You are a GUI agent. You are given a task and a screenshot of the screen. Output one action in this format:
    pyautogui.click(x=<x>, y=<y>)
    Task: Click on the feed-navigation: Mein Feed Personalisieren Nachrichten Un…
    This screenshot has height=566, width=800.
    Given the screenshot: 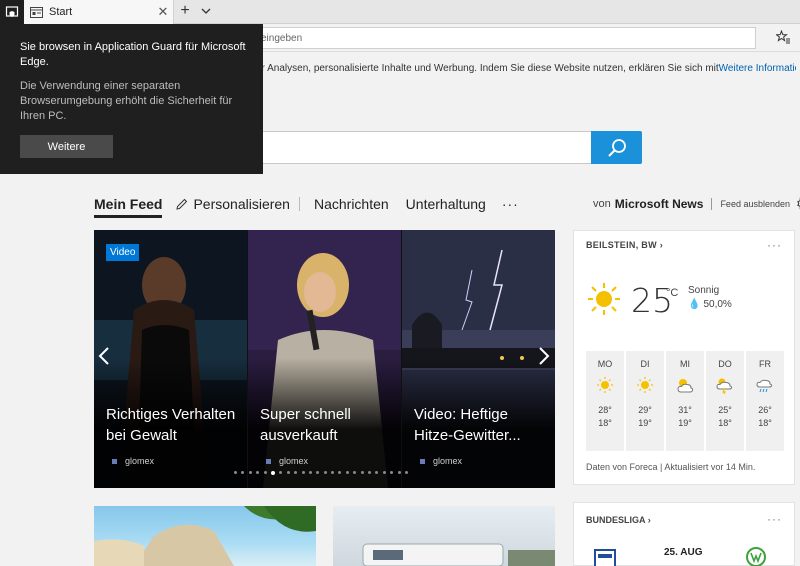 What is the action you would take?
    pyautogui.click(x=306, y=205)
    